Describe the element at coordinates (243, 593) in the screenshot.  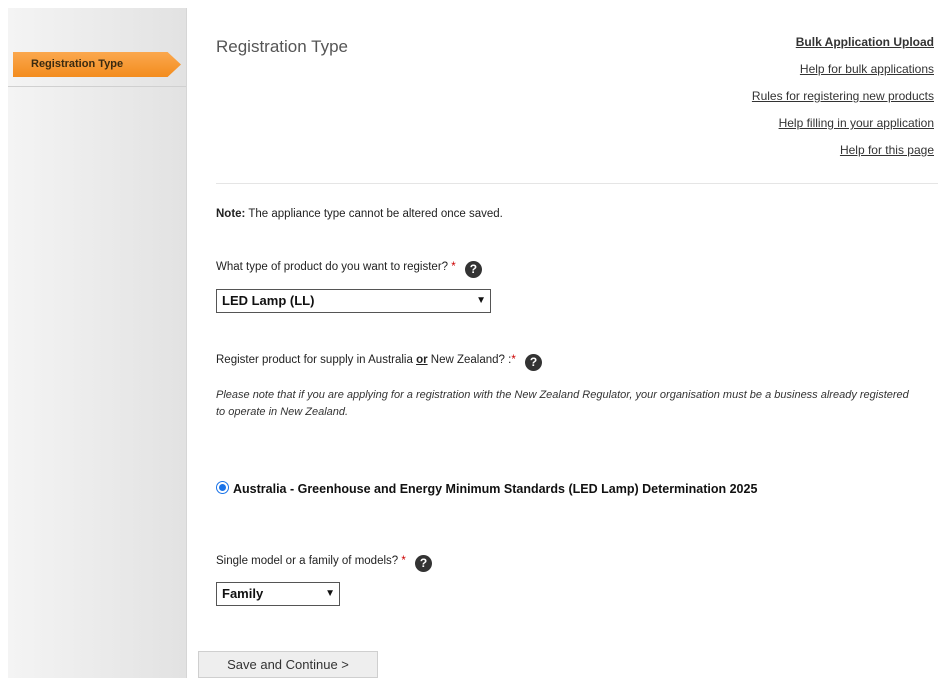
I see `model-selected: Family` at that location.